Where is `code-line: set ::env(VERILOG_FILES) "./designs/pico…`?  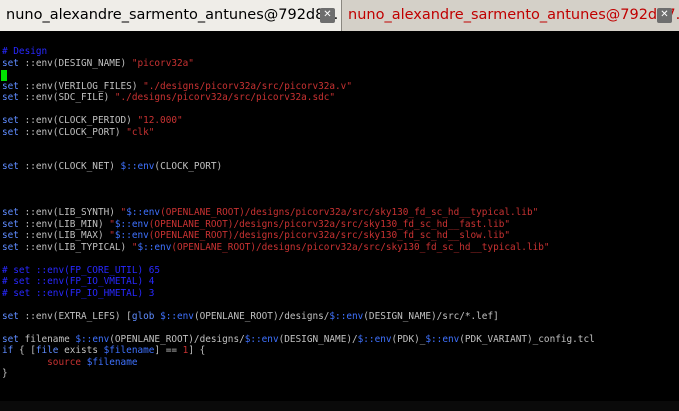
code-line: set ::env(VERILOG_FILES) "./designs/pico… is located at coordinates (177, 86).